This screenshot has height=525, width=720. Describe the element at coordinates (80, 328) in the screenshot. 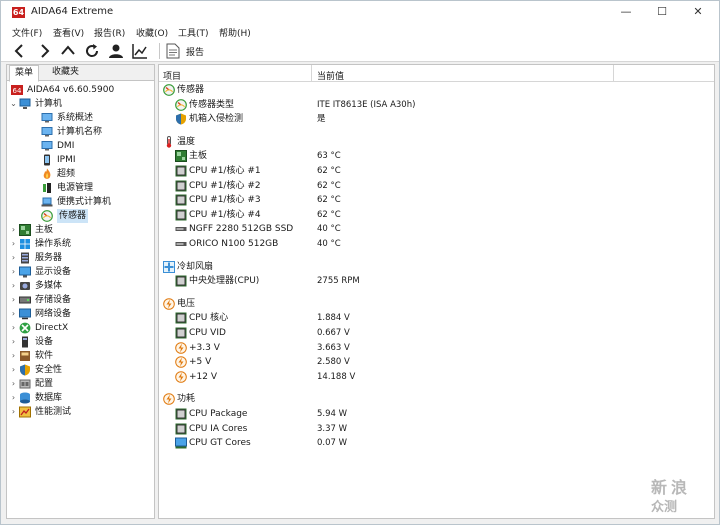

I see `tree-item: › DirectX` at that location.